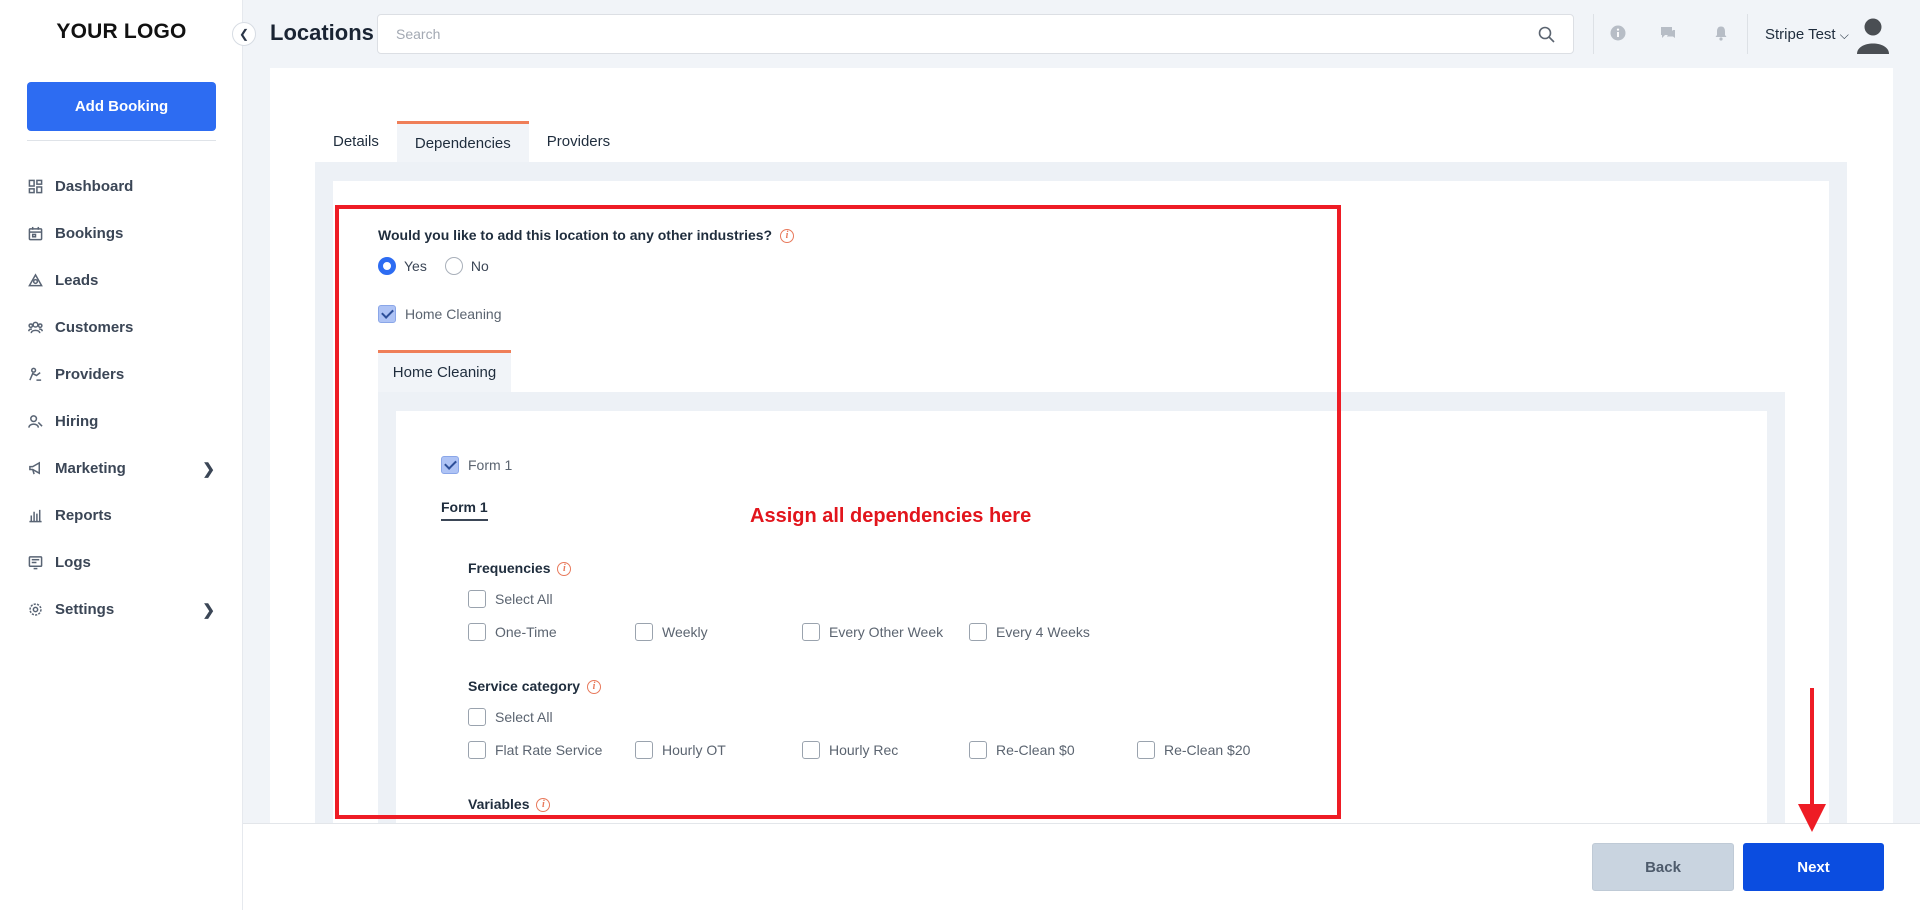 Image resolution: width=1920 pixels, height=910 pixels. Describe the element at coordinates (975, 34) in the screenshot. I see `search-input` at that location.